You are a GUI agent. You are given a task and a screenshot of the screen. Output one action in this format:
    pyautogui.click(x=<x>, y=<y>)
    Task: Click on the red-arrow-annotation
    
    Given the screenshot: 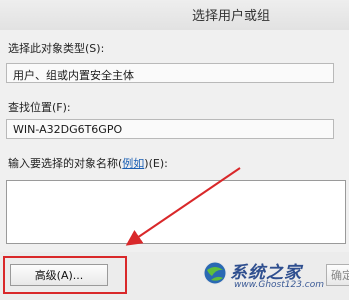 What is the action you would take?
    pyautogui.click(x=183, y=206)
    